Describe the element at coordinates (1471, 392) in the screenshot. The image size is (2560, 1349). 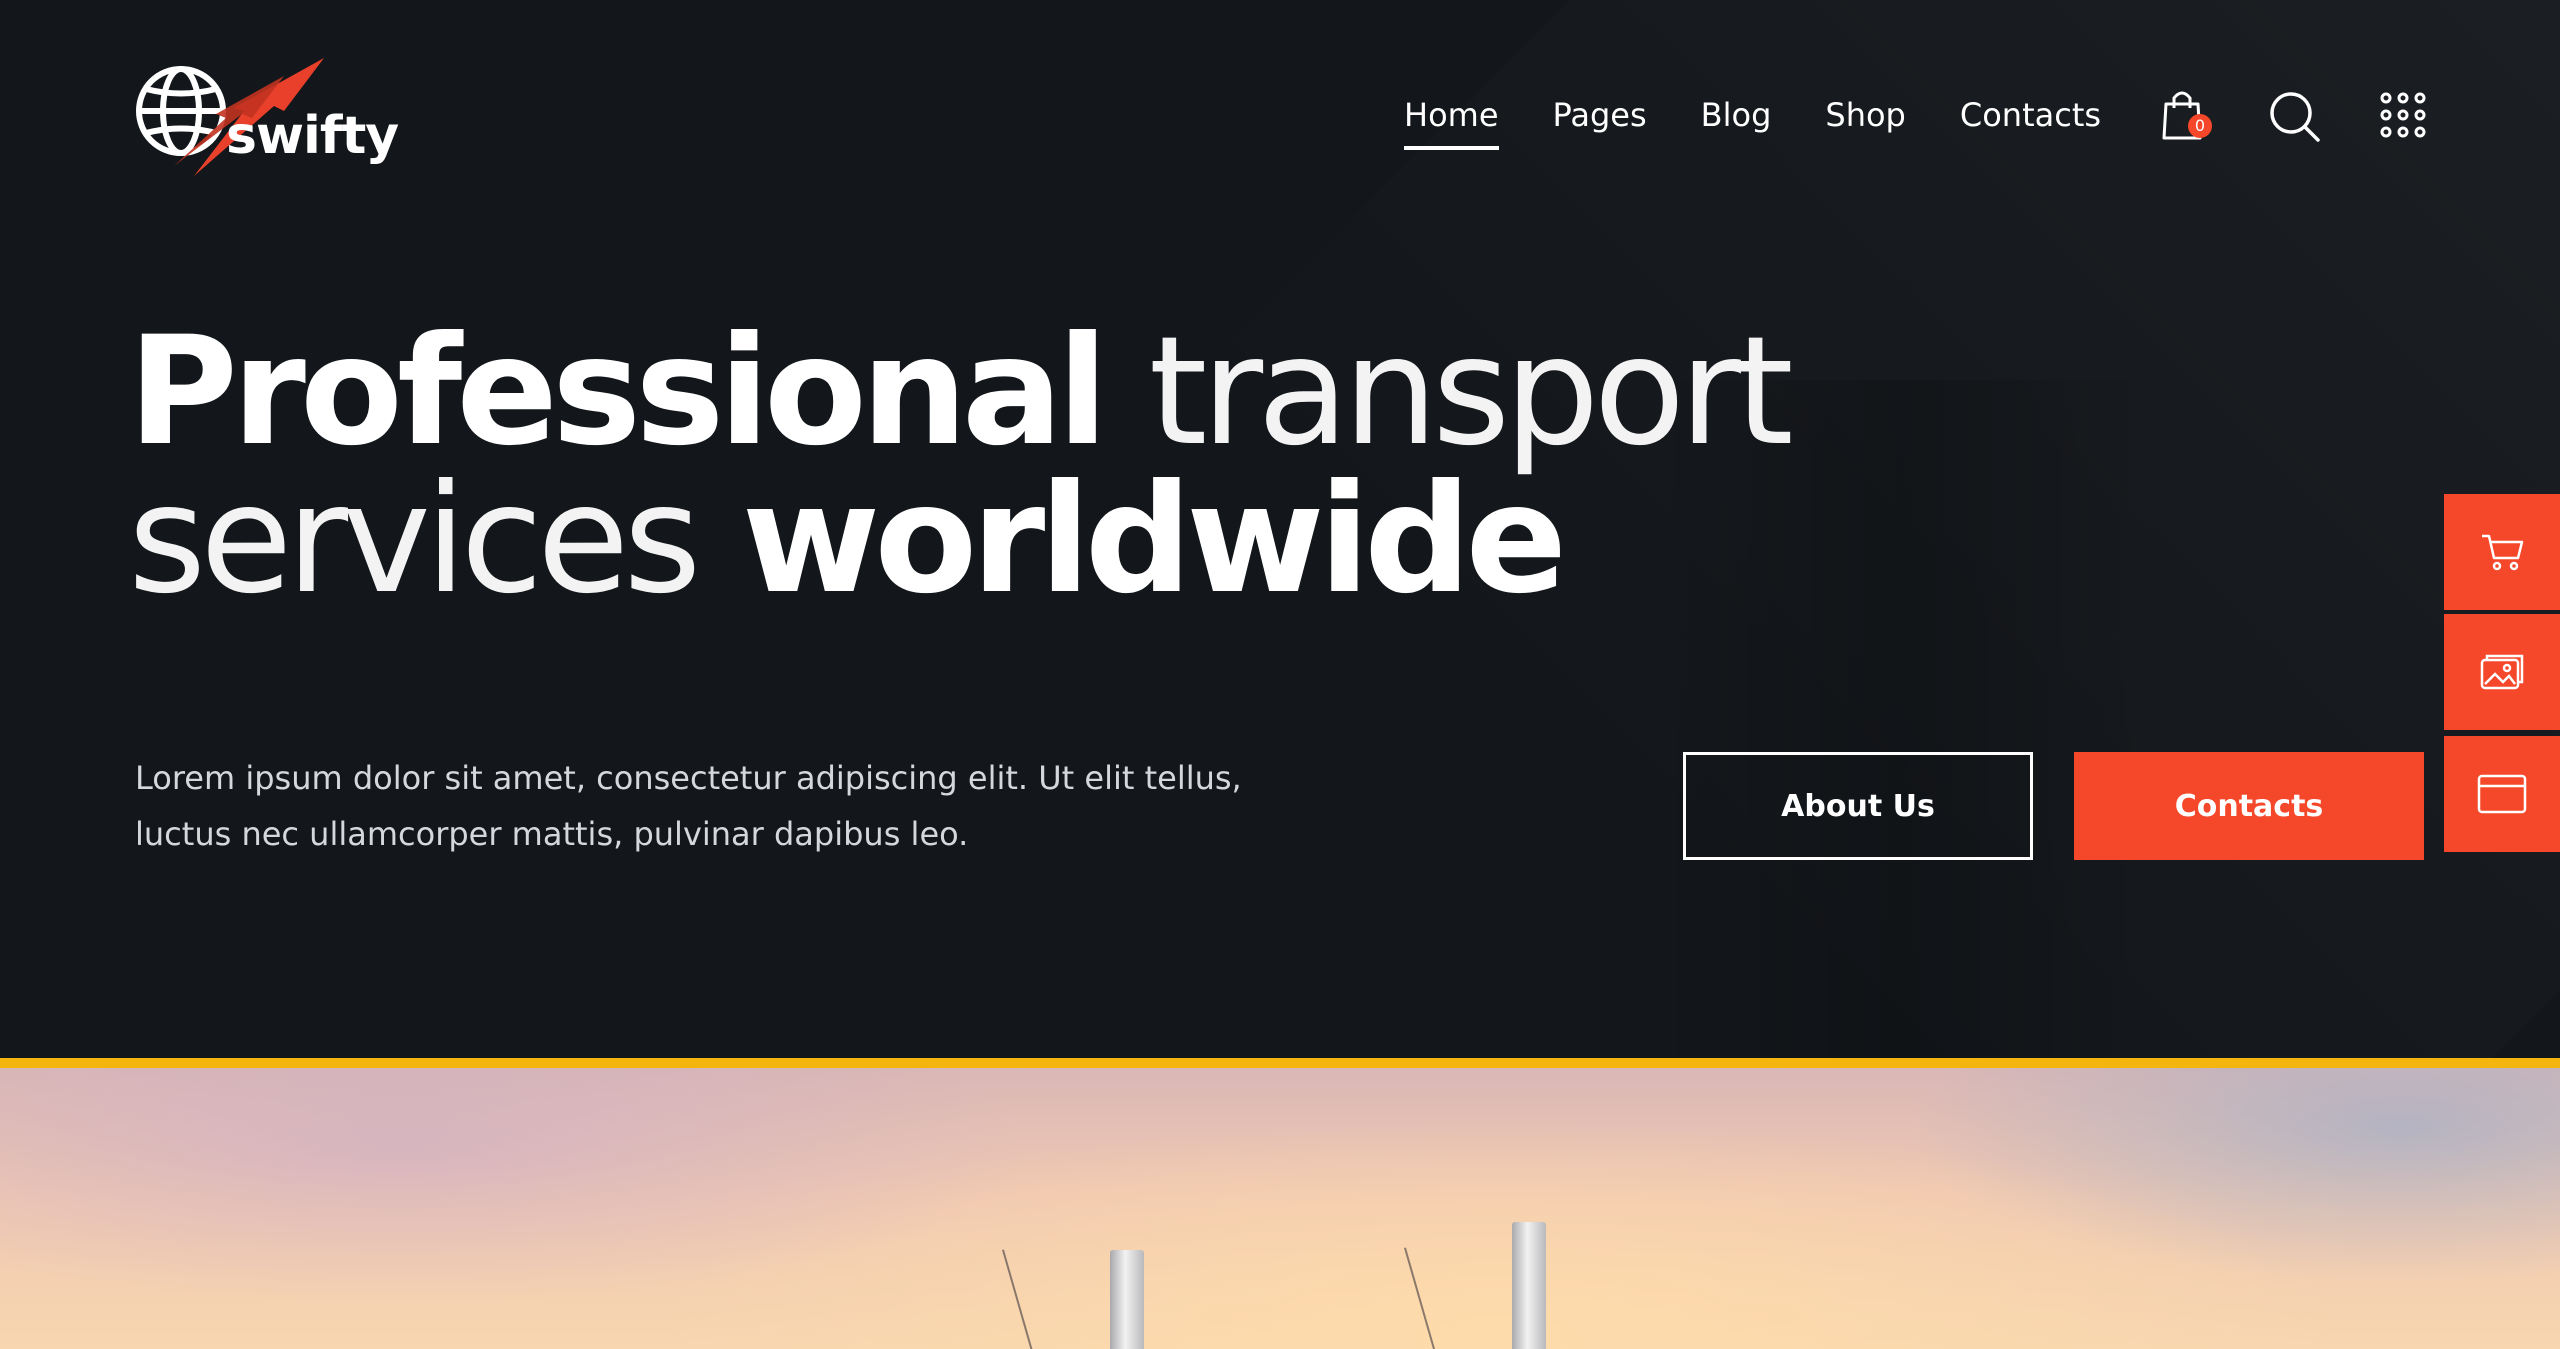
I see `headline-word-transport: transport` at that location.